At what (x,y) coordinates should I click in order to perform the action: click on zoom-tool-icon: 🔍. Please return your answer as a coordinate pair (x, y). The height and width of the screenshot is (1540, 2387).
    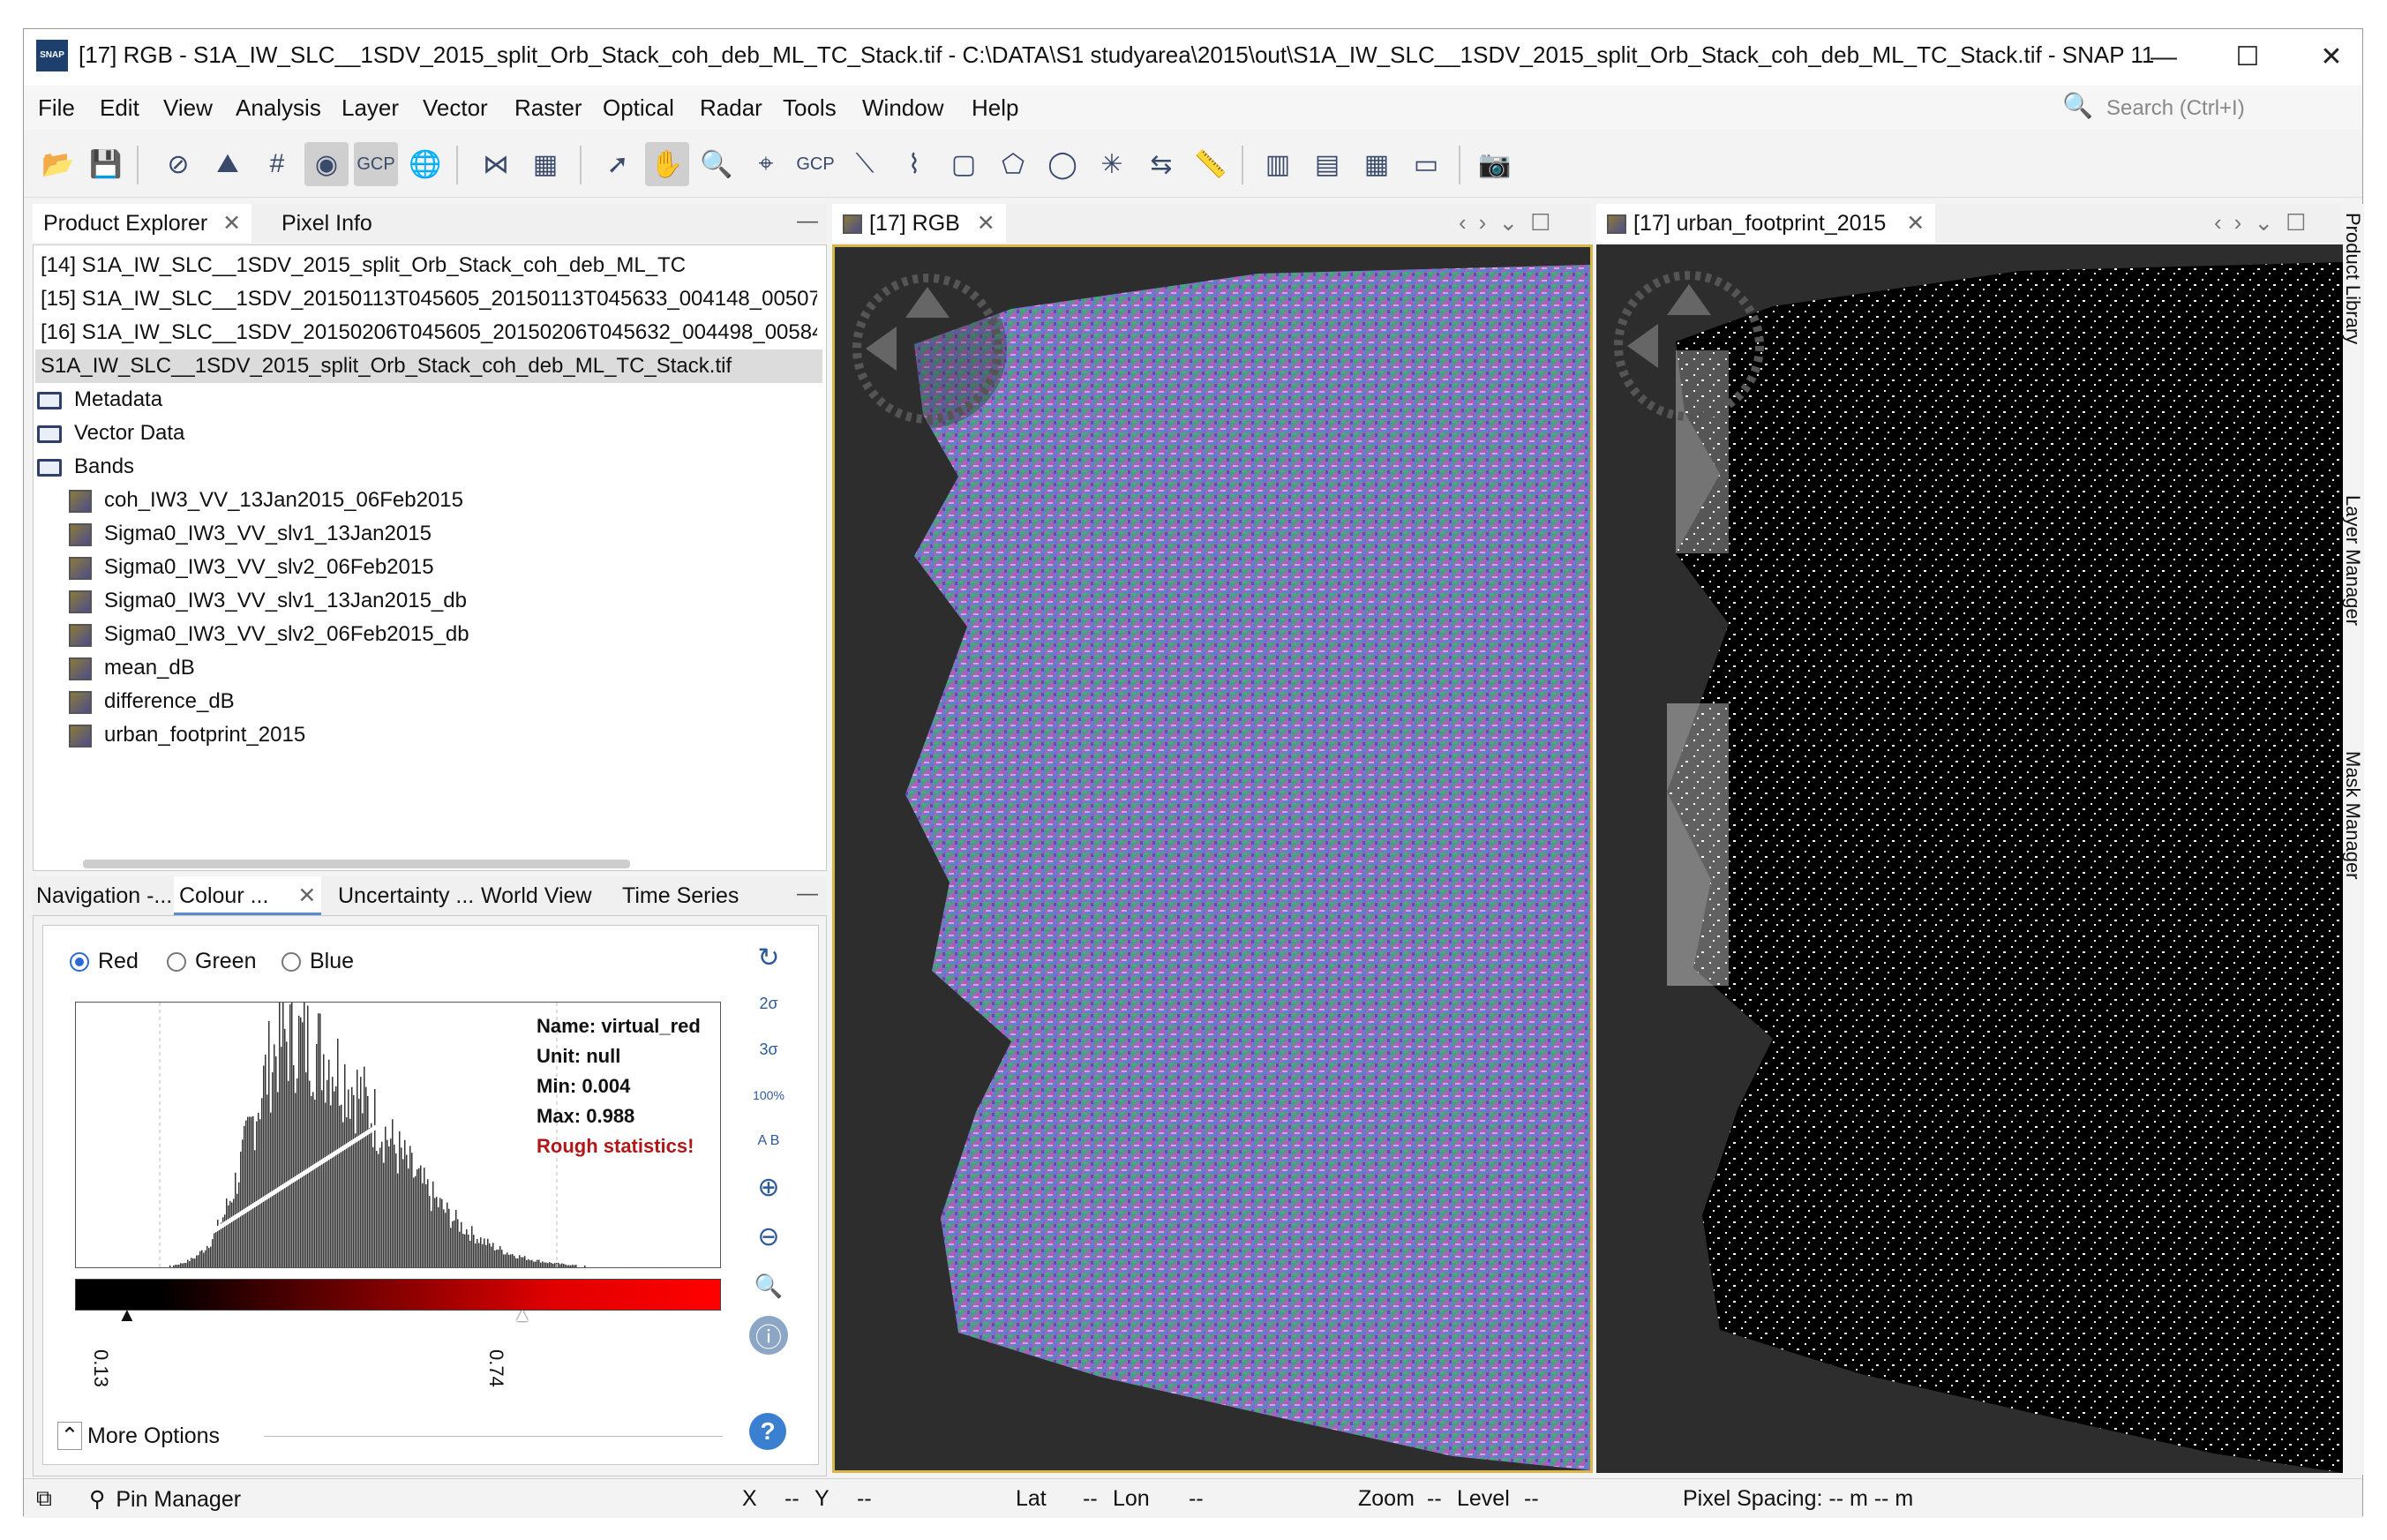
    Looking at the image, I should click on (716, 164).